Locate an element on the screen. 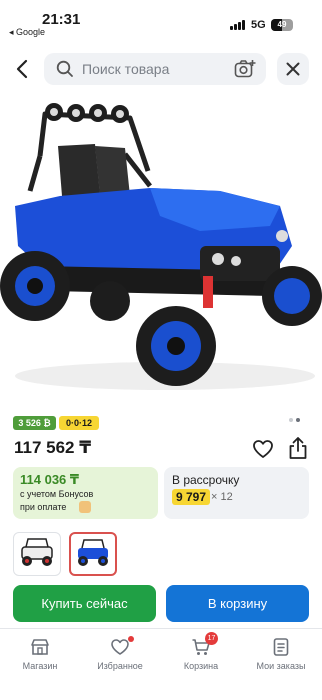 The height and width of the screenshot is (700, 322). search-header is located at coordinates (161, 69).